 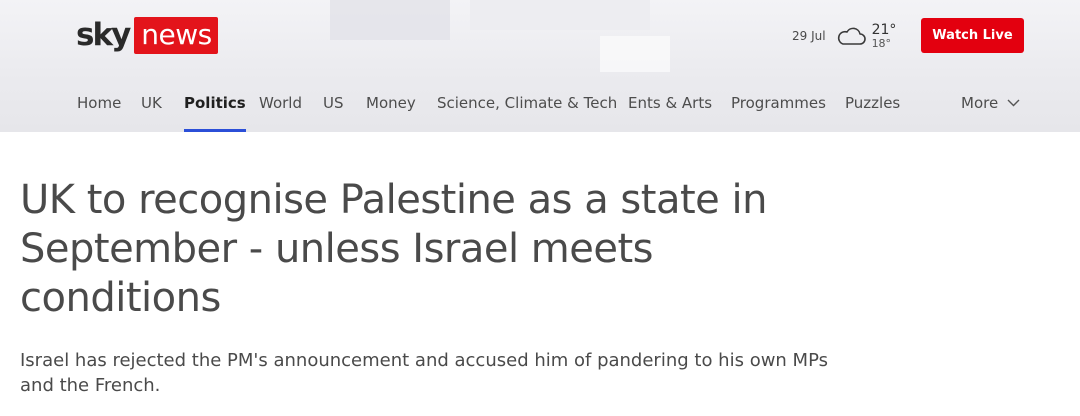 I want to click on nav-more-button: More, so click(x=990, y=103).